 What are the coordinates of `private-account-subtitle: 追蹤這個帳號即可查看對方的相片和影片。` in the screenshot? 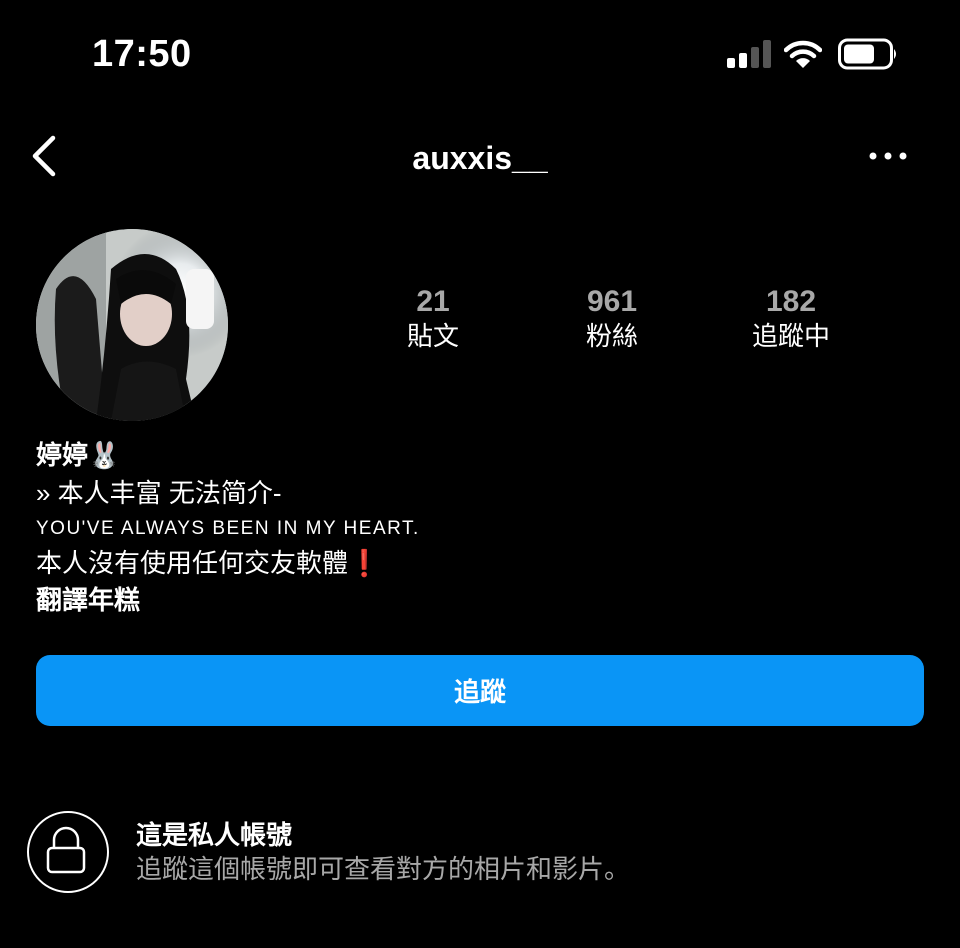 It's located at (383, 869).